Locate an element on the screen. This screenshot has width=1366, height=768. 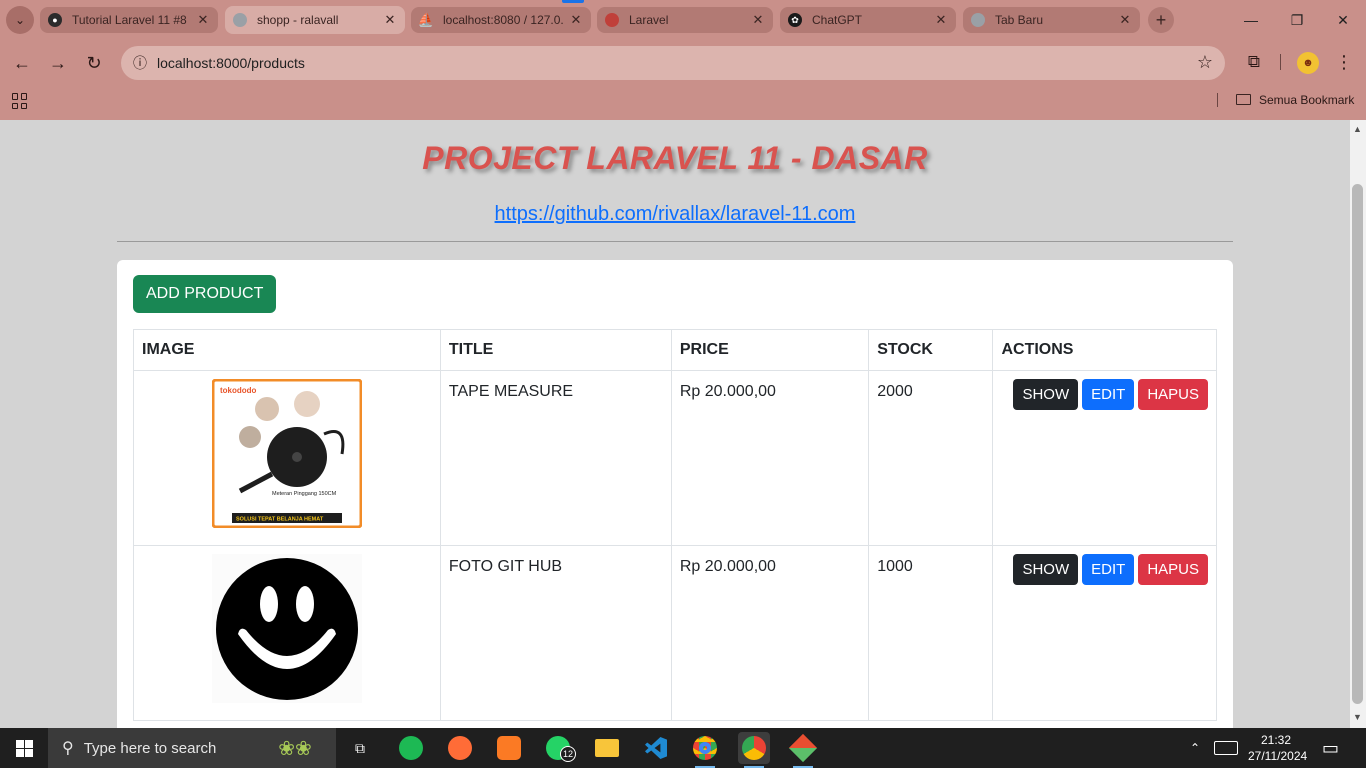
search-icon: ⚲ is located at coordinates (68, 748).